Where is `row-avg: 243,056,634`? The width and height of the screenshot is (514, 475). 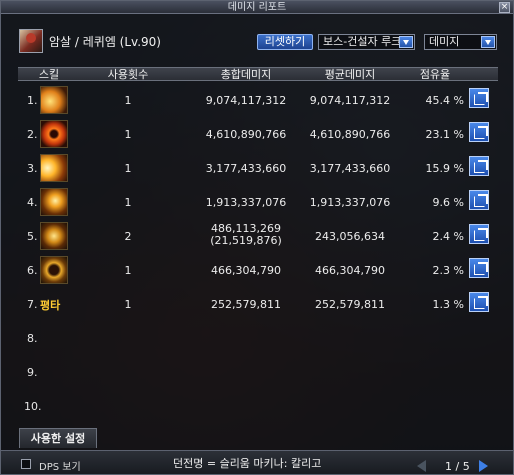 row-avg: 243,056,634 is located at coordinates (350, 236).